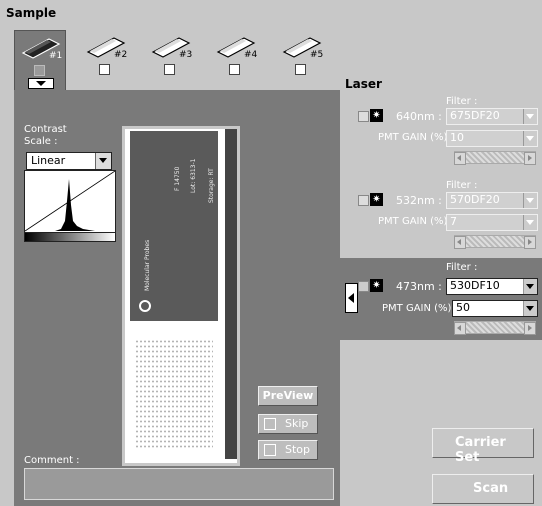  I want to click on carrier-set-button: Carrier Set, so click(483, 446).